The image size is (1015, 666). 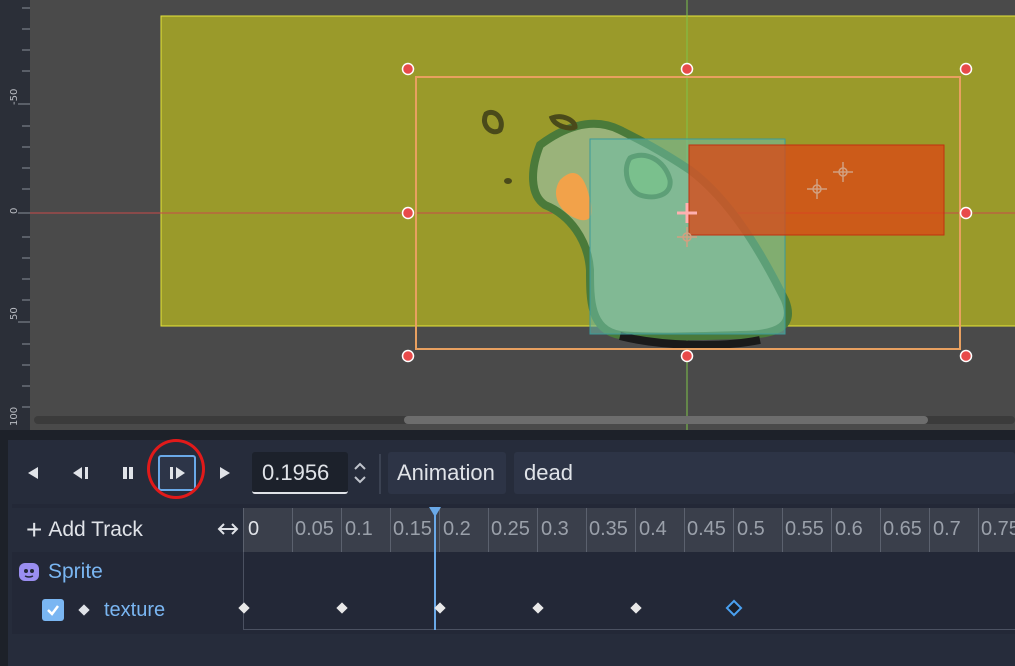 I want to click on play-from-current-icon, so click(x=177, y=473).